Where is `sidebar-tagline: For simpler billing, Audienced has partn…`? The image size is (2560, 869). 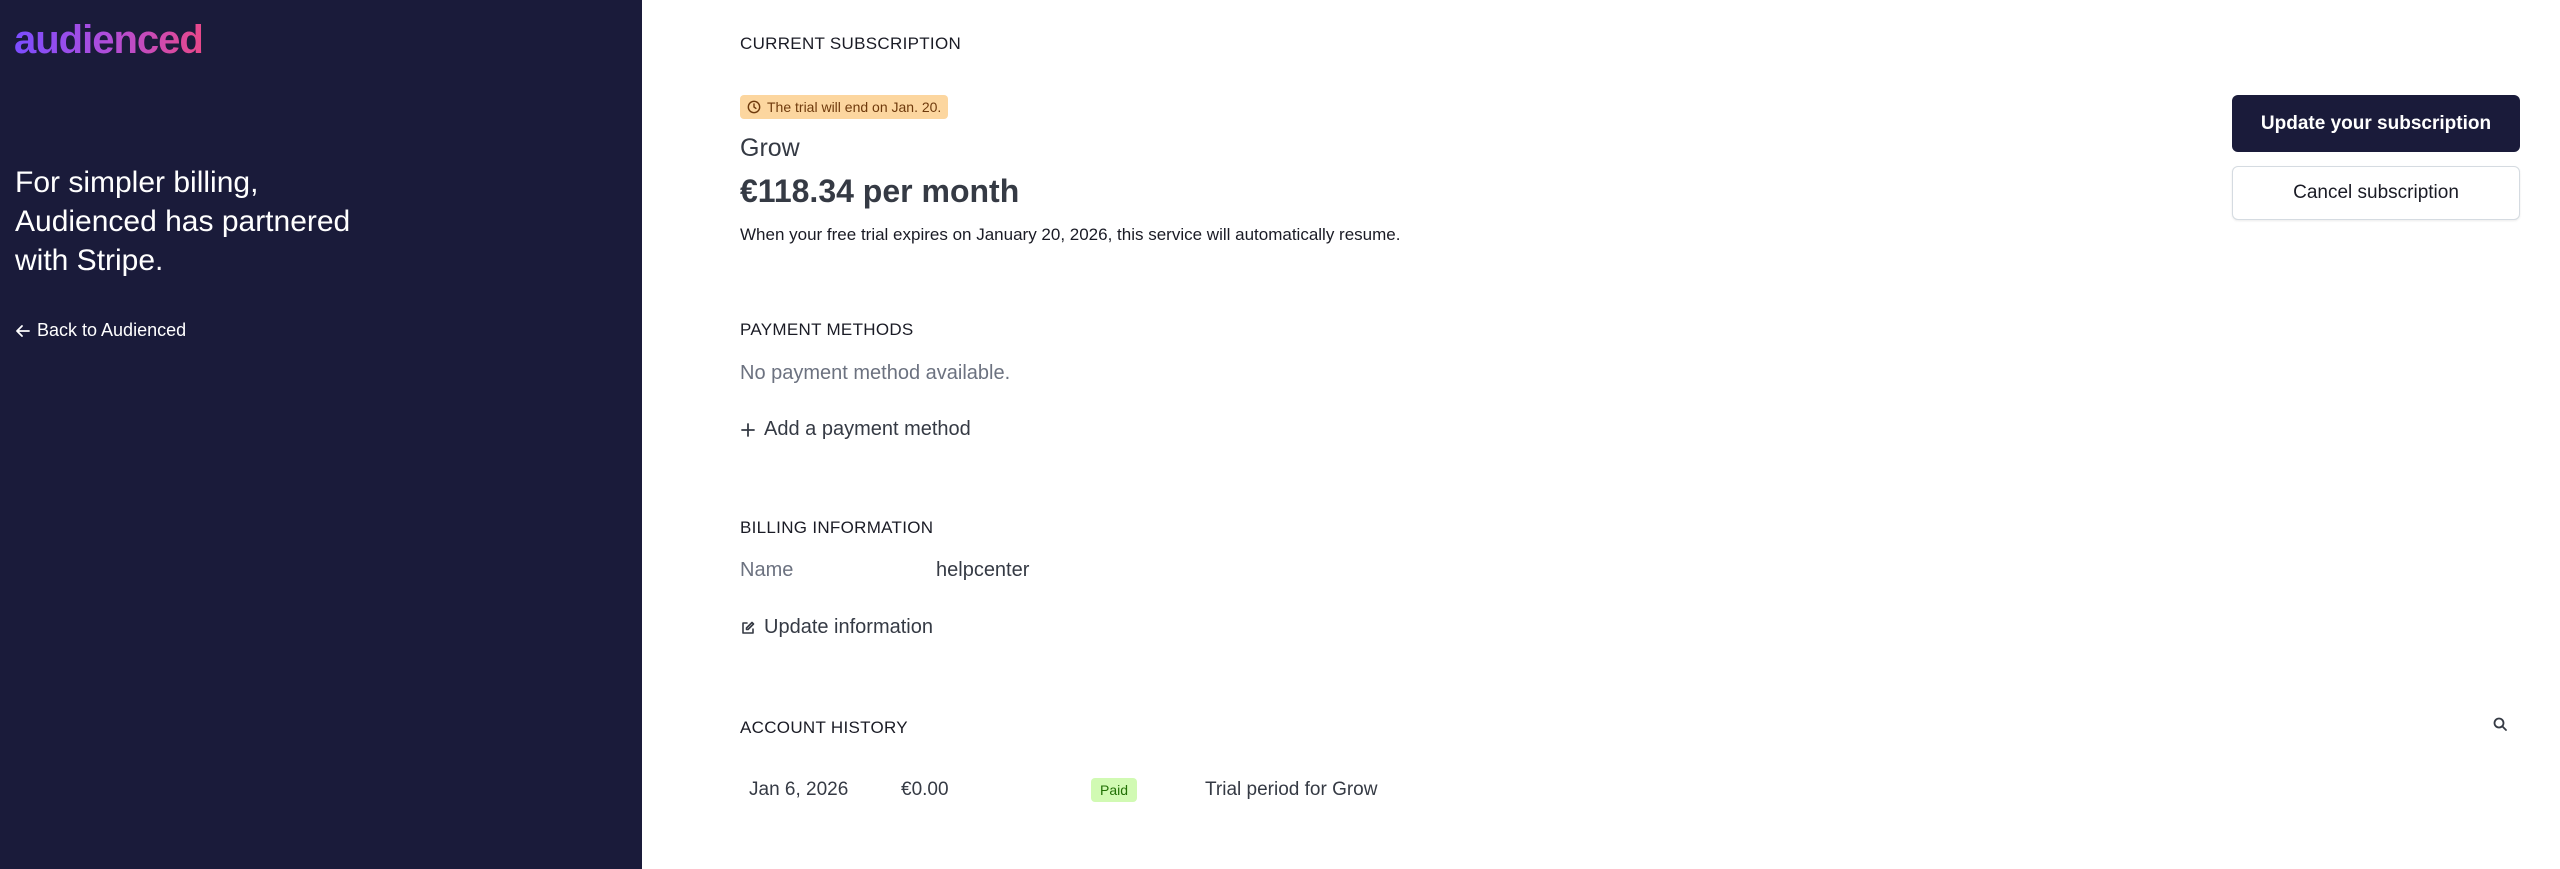
sidebar-tagline: For simpler billing, Audienced has partn… is located at coordinates (183, 221).